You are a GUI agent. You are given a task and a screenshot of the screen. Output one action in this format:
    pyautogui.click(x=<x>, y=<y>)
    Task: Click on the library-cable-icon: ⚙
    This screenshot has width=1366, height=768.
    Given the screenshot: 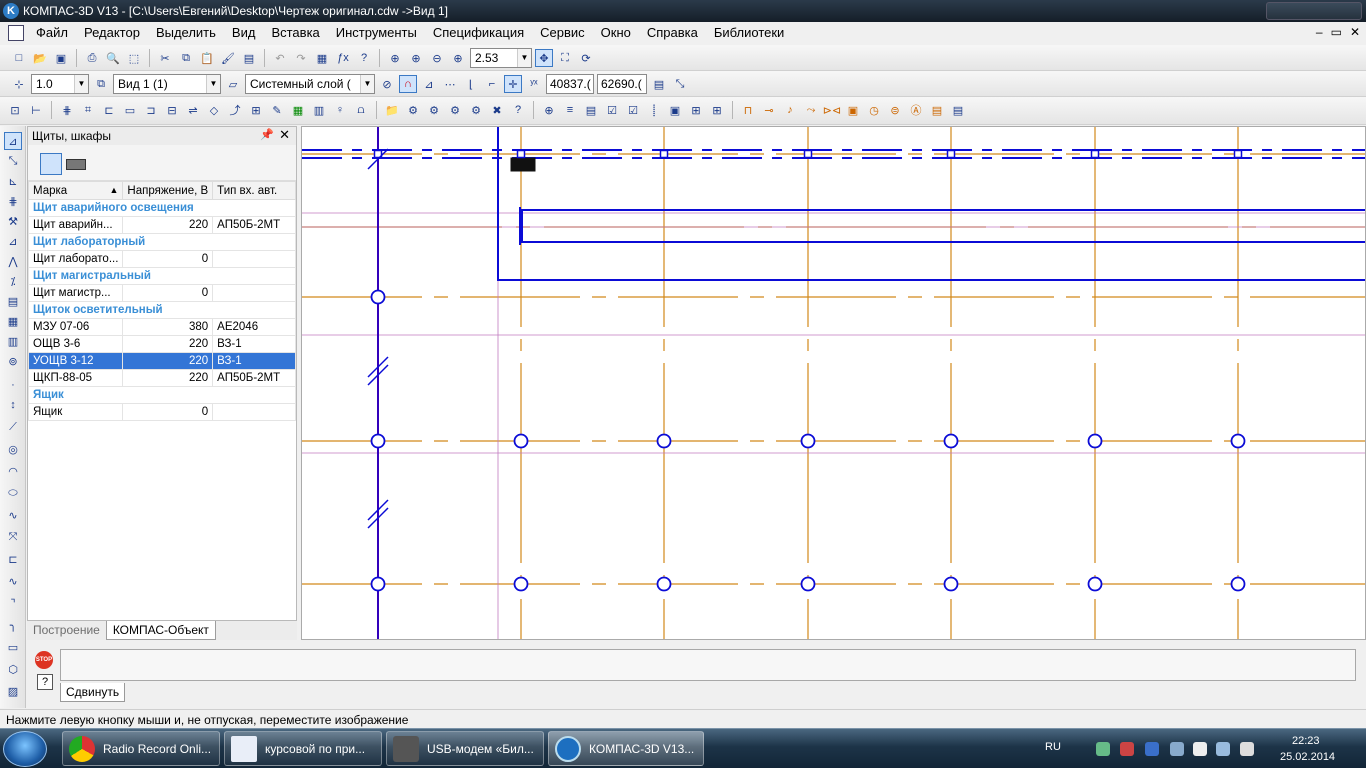 What is the action you would take?
    pyautogui.click(x=434, y=110)
    